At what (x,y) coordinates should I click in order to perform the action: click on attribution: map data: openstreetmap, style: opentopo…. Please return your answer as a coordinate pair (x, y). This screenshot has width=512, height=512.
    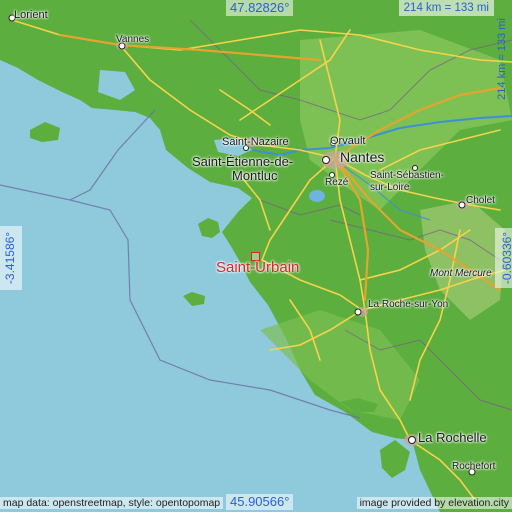
    Looking at the image, I should click on (112, 503).